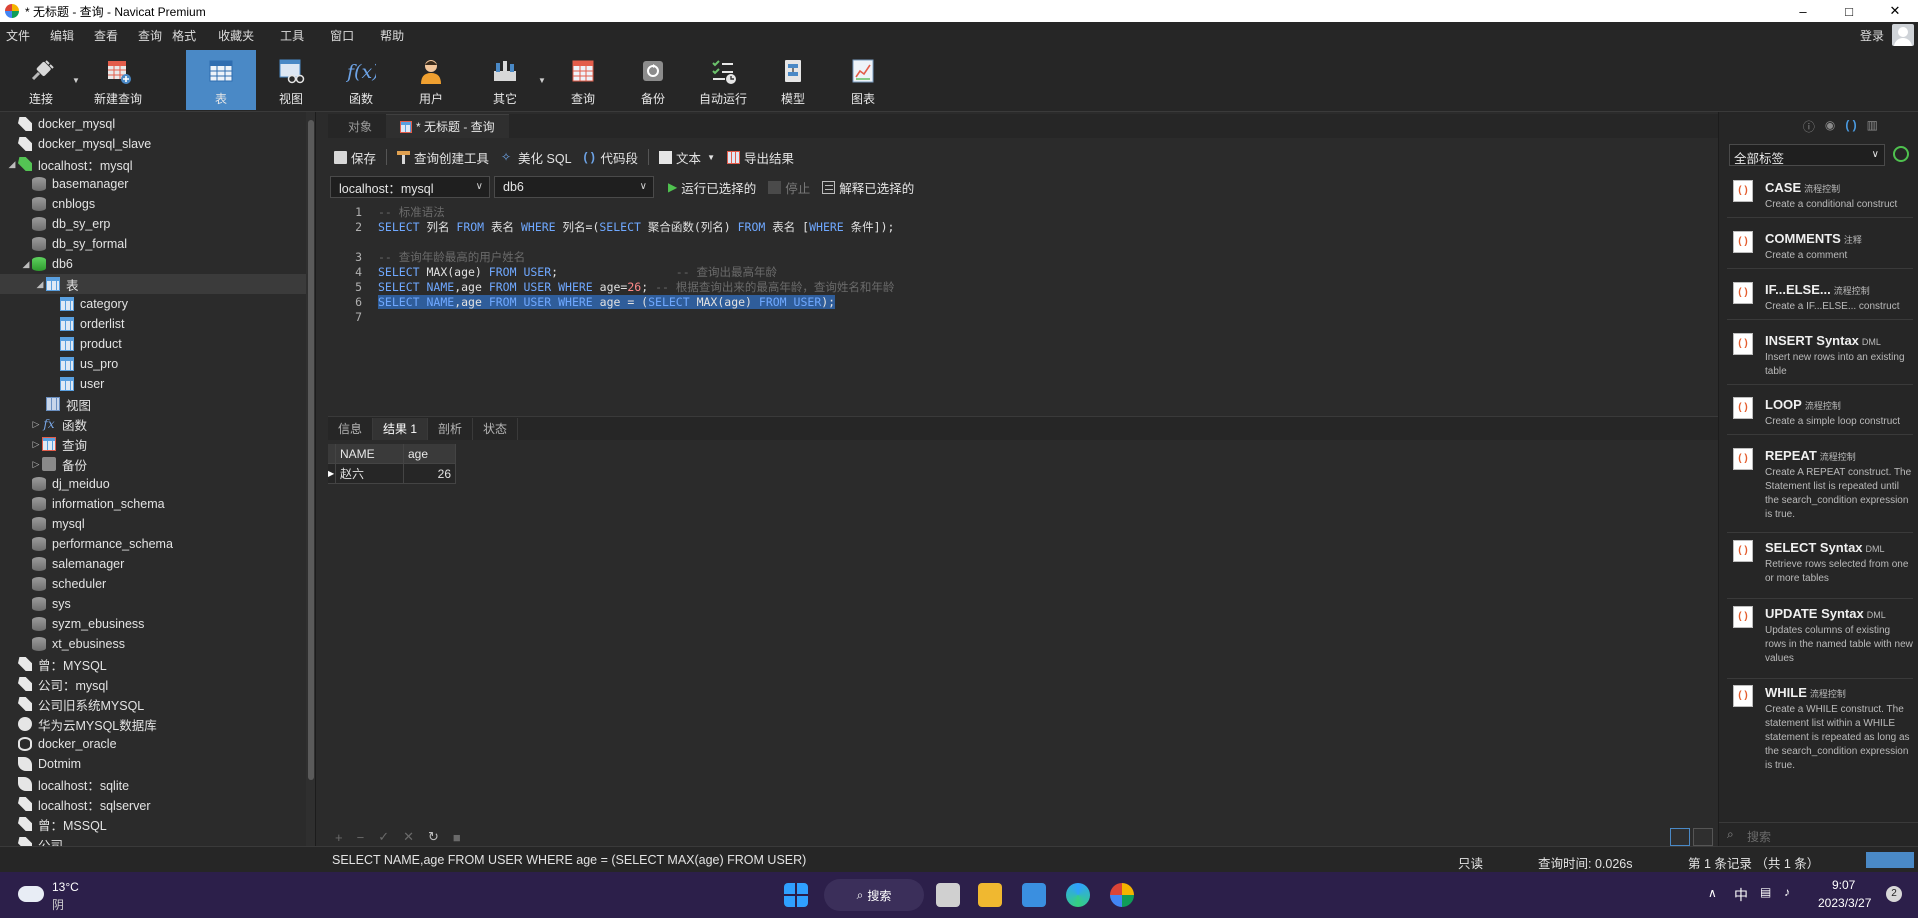 This screenshot has width=1918, height=918. Describe the element at coordinates (153, 284) in the screenshot. I see `tree-item-tables: ◢ 表` at that location.